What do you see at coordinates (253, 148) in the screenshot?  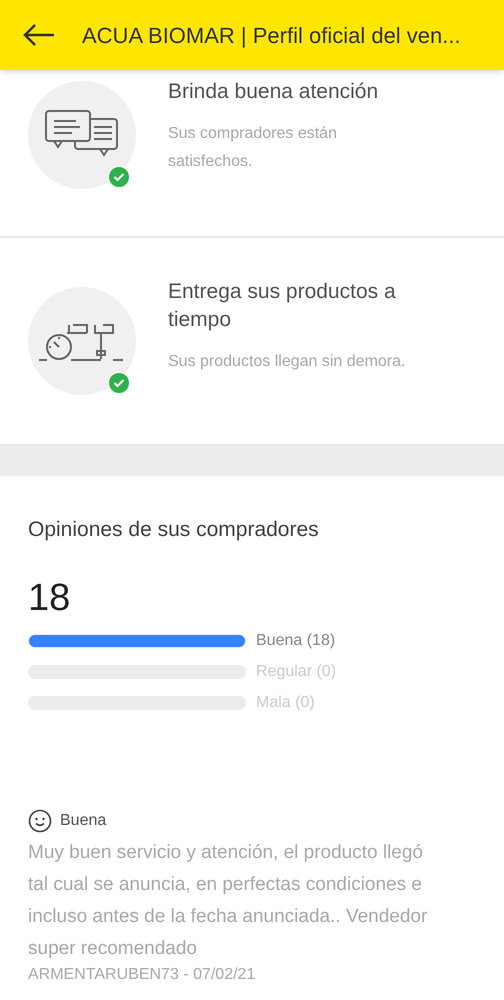 I see `feature-description: Sus compradores están satisfechos.` at bounding box center [253, 148].